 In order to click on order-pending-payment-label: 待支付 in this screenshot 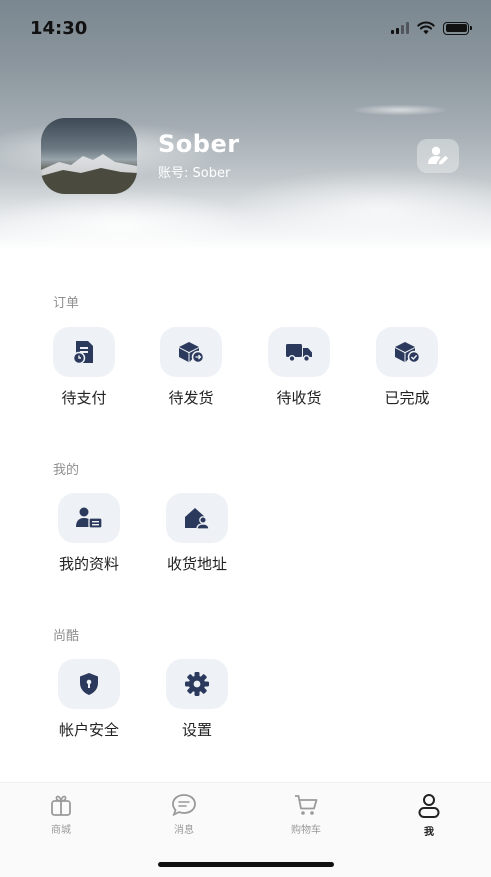, I will do `click(84, 398)`.